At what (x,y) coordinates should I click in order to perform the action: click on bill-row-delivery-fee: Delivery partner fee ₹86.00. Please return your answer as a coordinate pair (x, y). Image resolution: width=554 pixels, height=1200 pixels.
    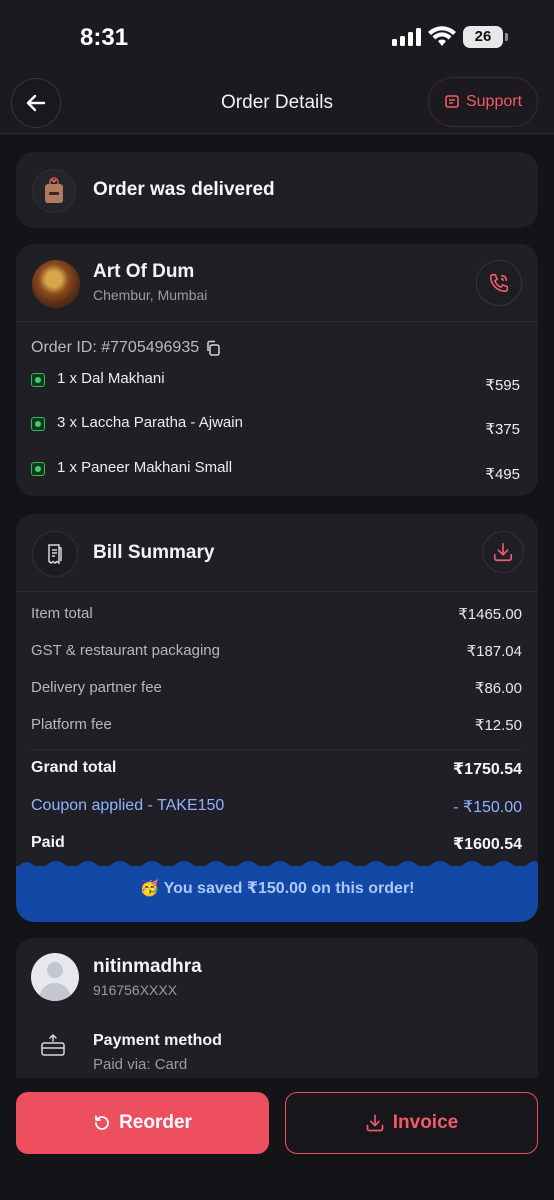
    Looking at the image, I should click on (276, 688).